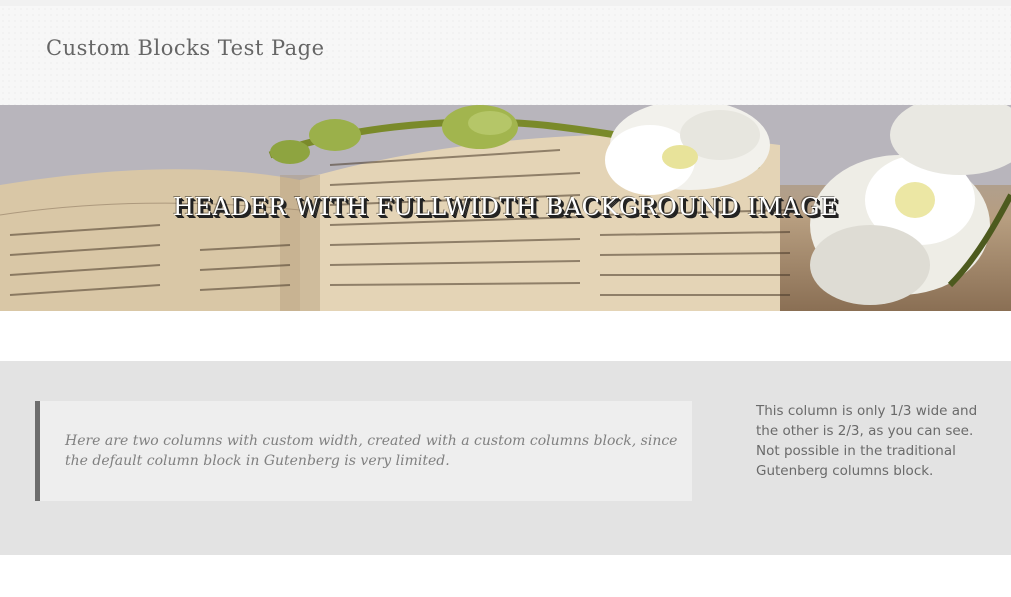 Image resolution: width=1011 pixels, height=597 pixels. I want to click on hero-title: HEADER WITH FULLWIDTH BACKGROUND IMAGE, so click(505, 207).